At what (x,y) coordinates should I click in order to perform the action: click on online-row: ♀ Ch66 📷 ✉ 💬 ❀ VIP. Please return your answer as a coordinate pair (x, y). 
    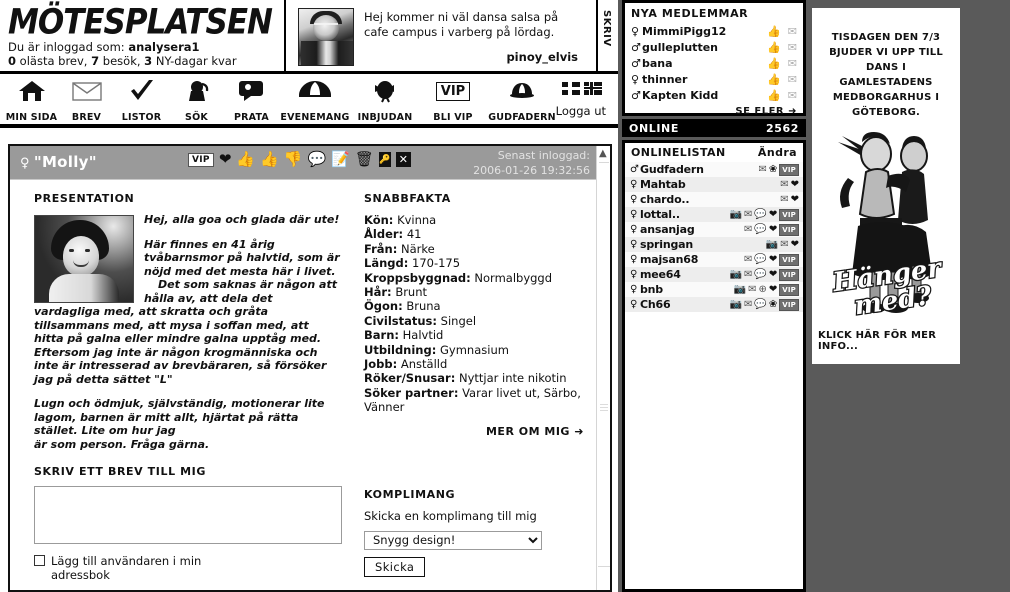
    Looking at the image, I should click on (714, 304).